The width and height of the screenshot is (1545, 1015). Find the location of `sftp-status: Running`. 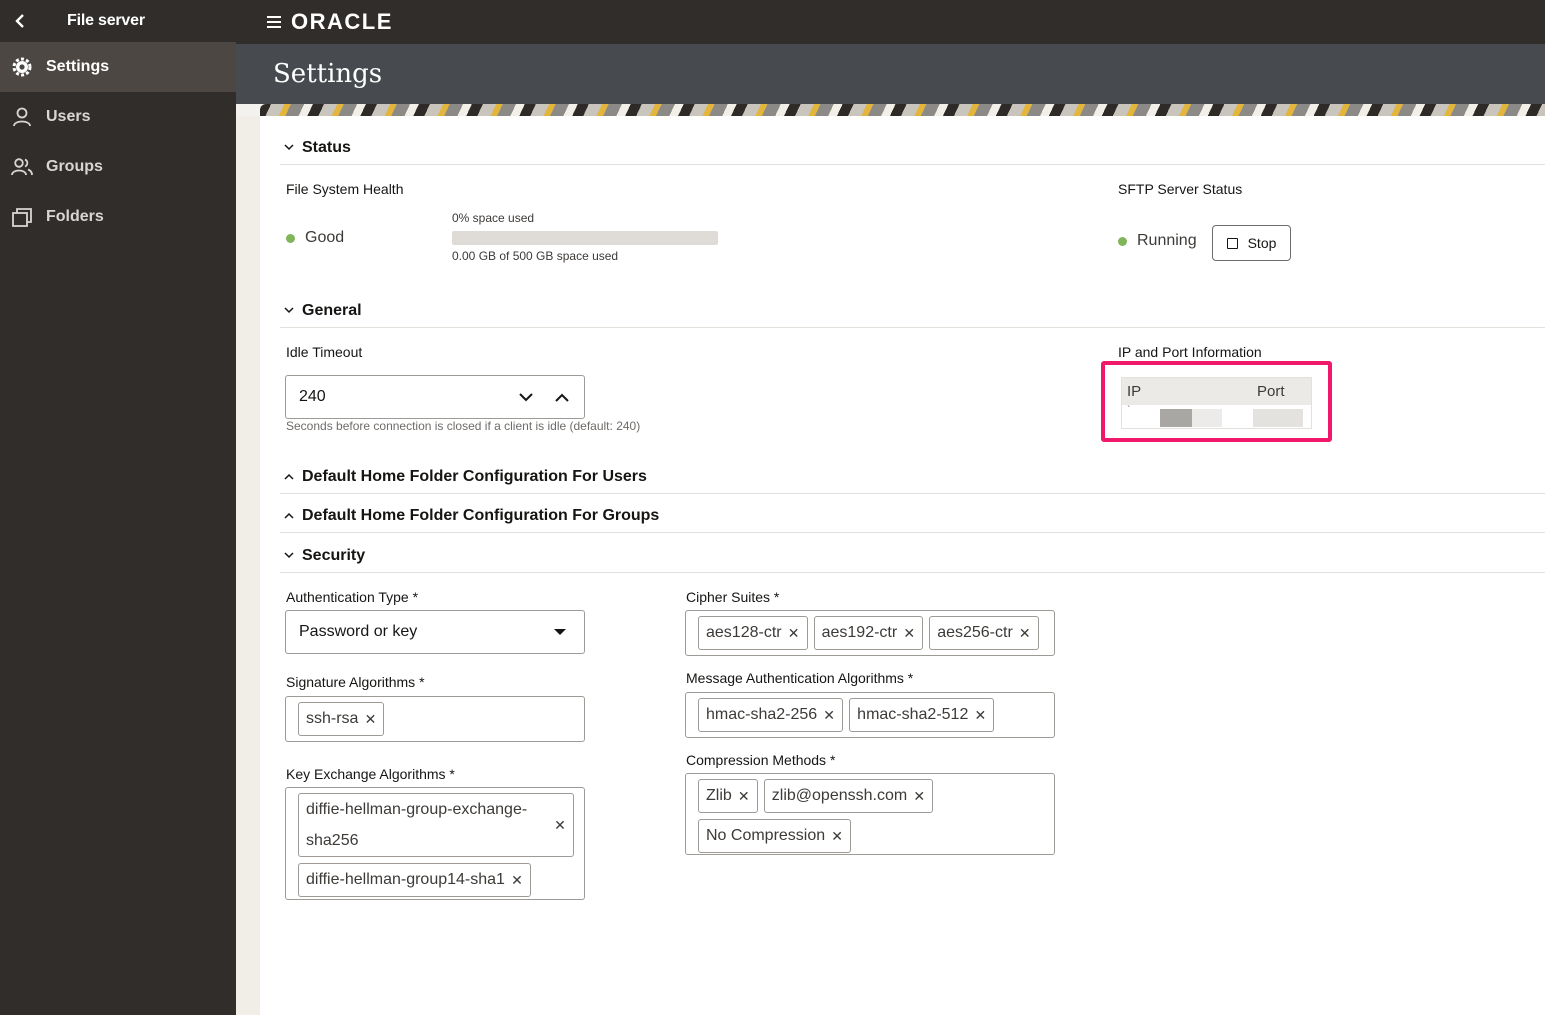

sftp-status: Running is located at coordinates (1157, 241).